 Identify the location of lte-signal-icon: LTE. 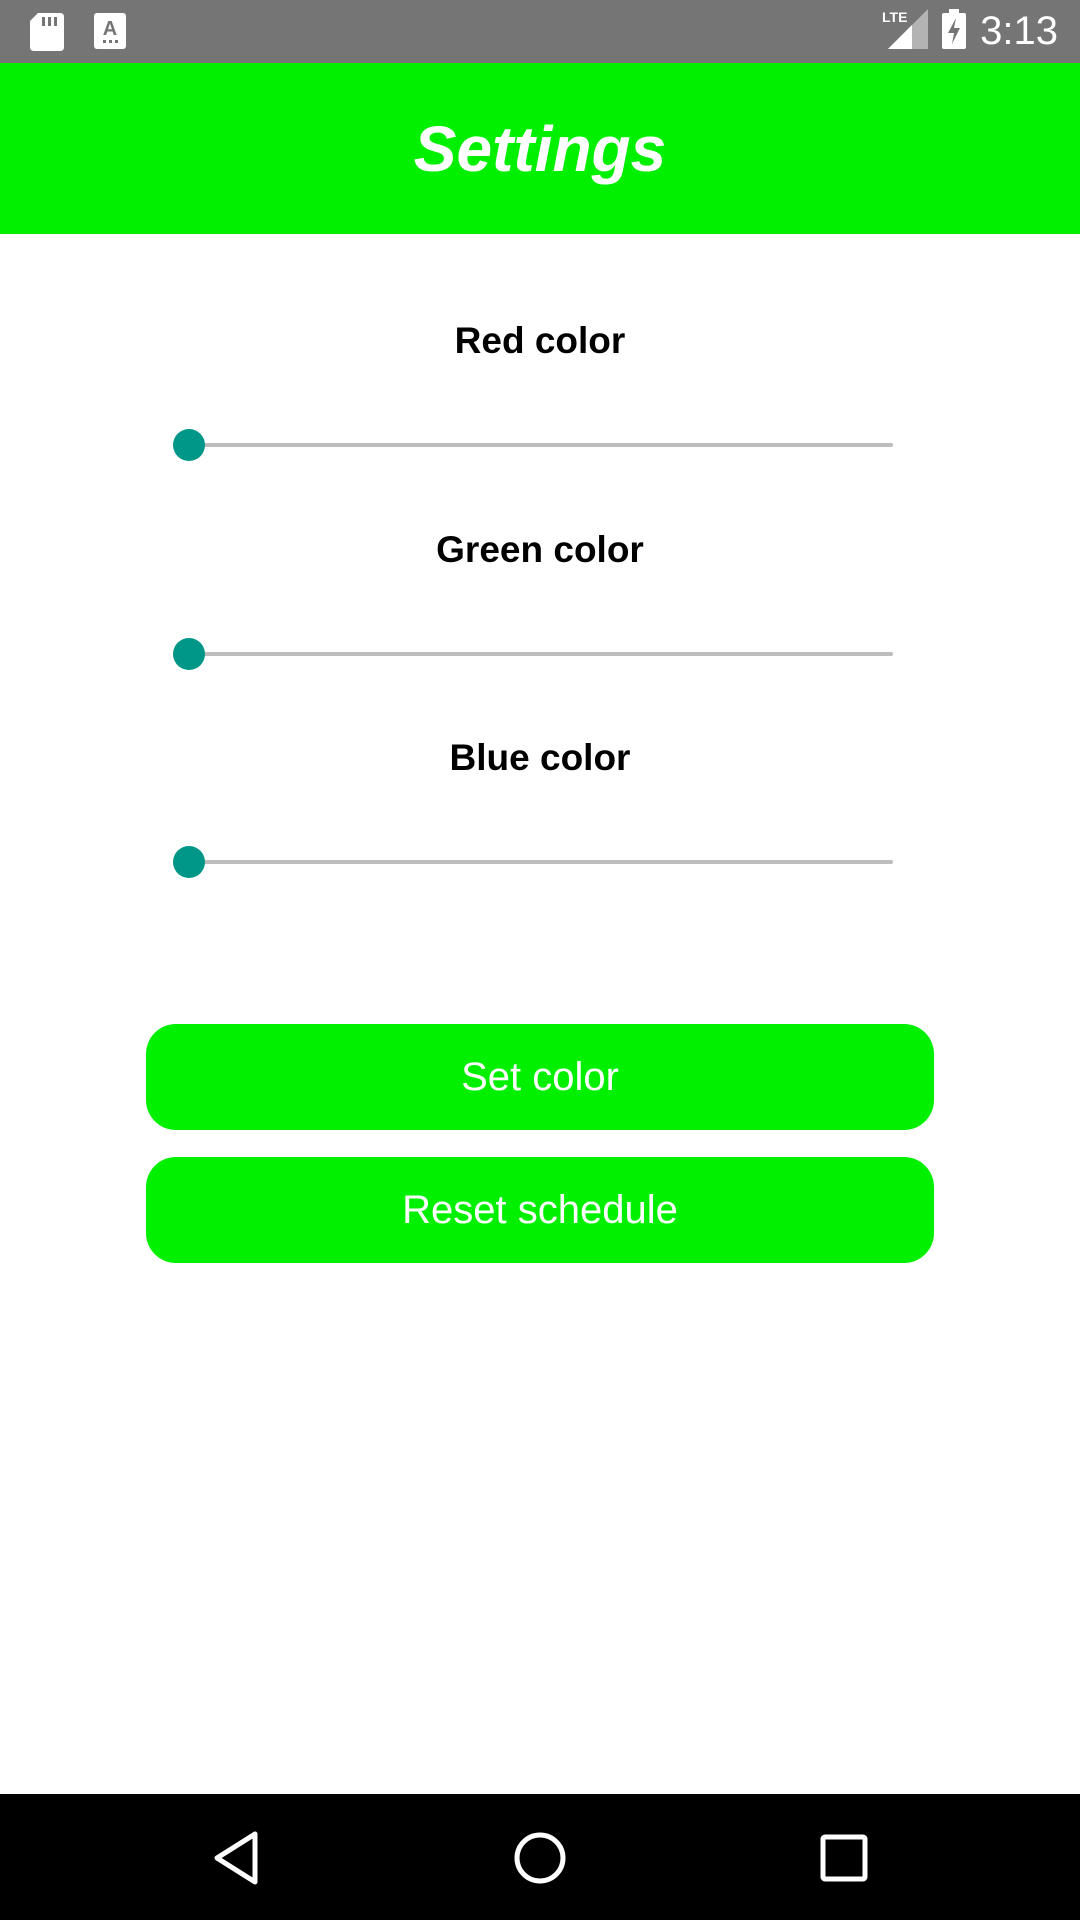
(904, 31).